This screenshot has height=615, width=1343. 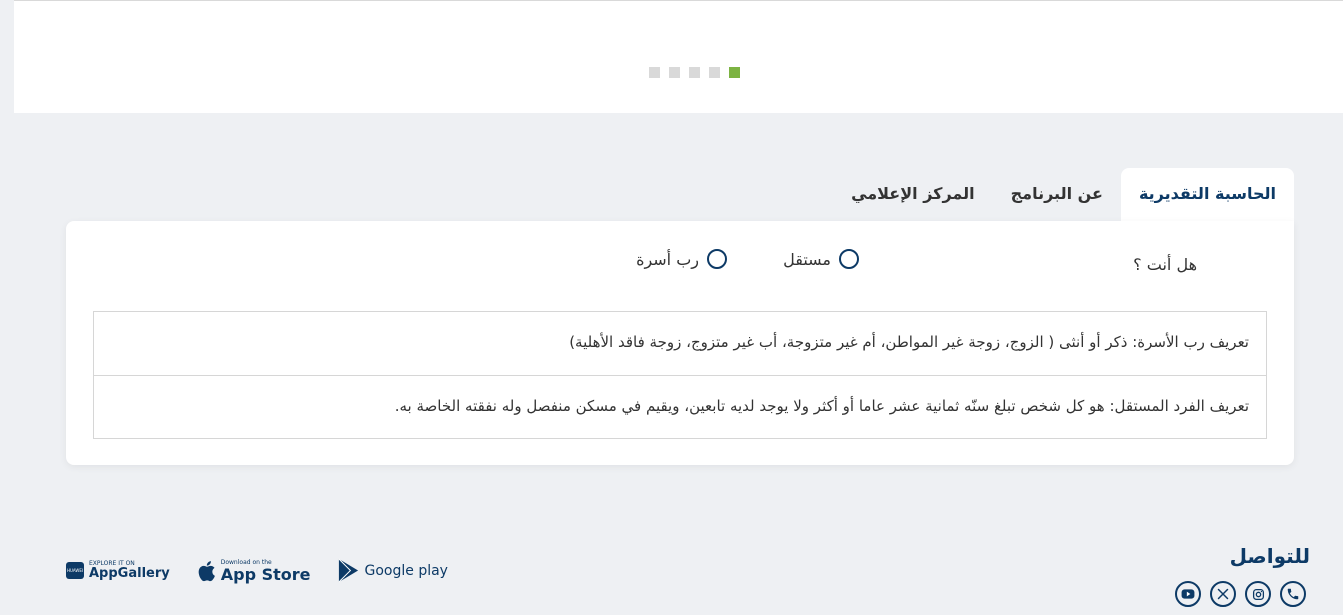 What do you see at coordinates (1240, 594) in the screenshot?
I see `social-links` at bounding box center [1240, 594].